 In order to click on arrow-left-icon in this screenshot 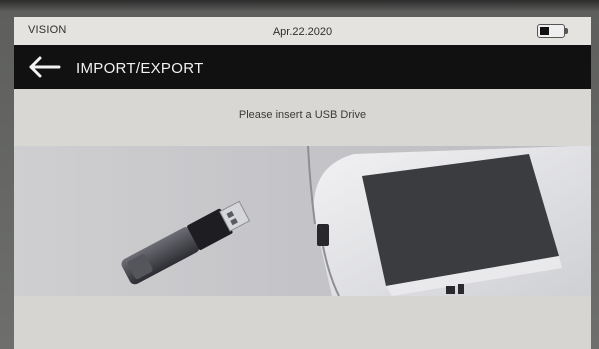, I will do `click(45, 67)`.